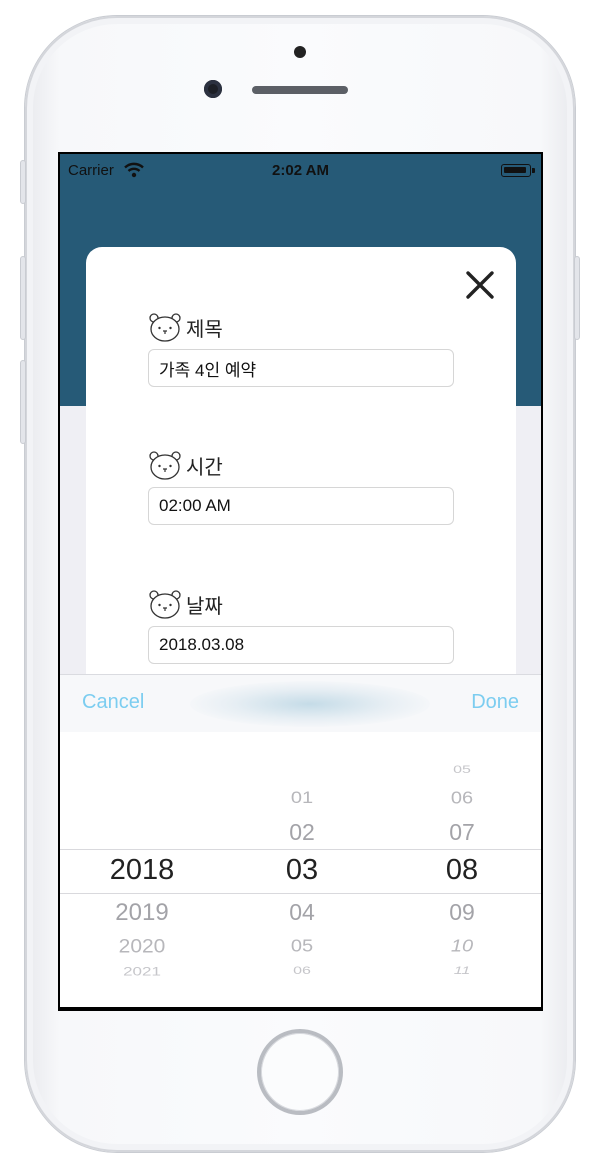 The image size is (600, 1160). Describe the element at coordinates (204, 467) in the screenshot. I see `time-label: 시간` at that location.